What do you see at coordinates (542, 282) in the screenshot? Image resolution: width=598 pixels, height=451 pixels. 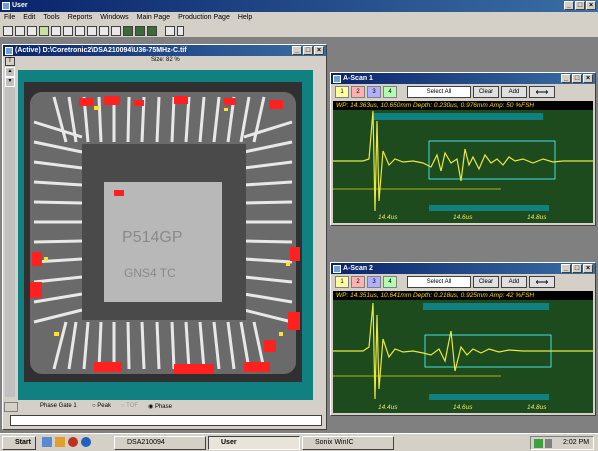 I see `ascan2-expand-icon: ⟷` at bounding box center [542, 282].